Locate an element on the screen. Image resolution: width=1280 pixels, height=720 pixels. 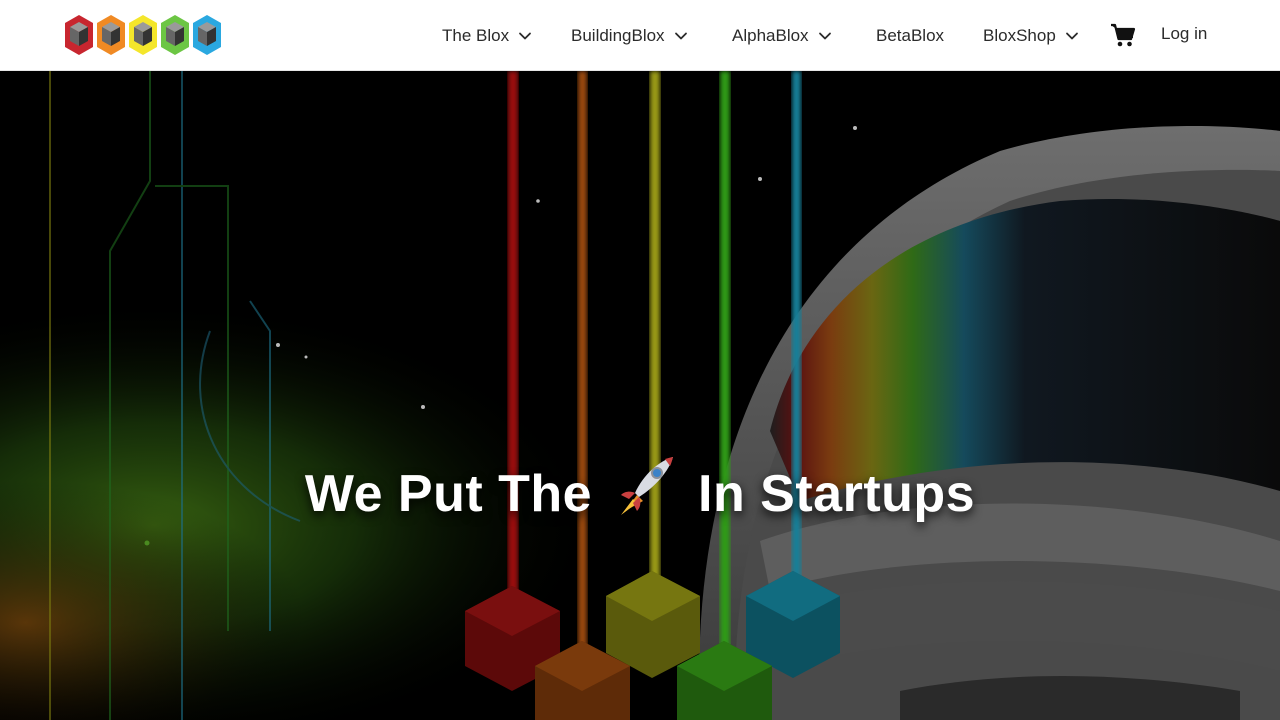
blox-logo is located at coordinates (145, 35).